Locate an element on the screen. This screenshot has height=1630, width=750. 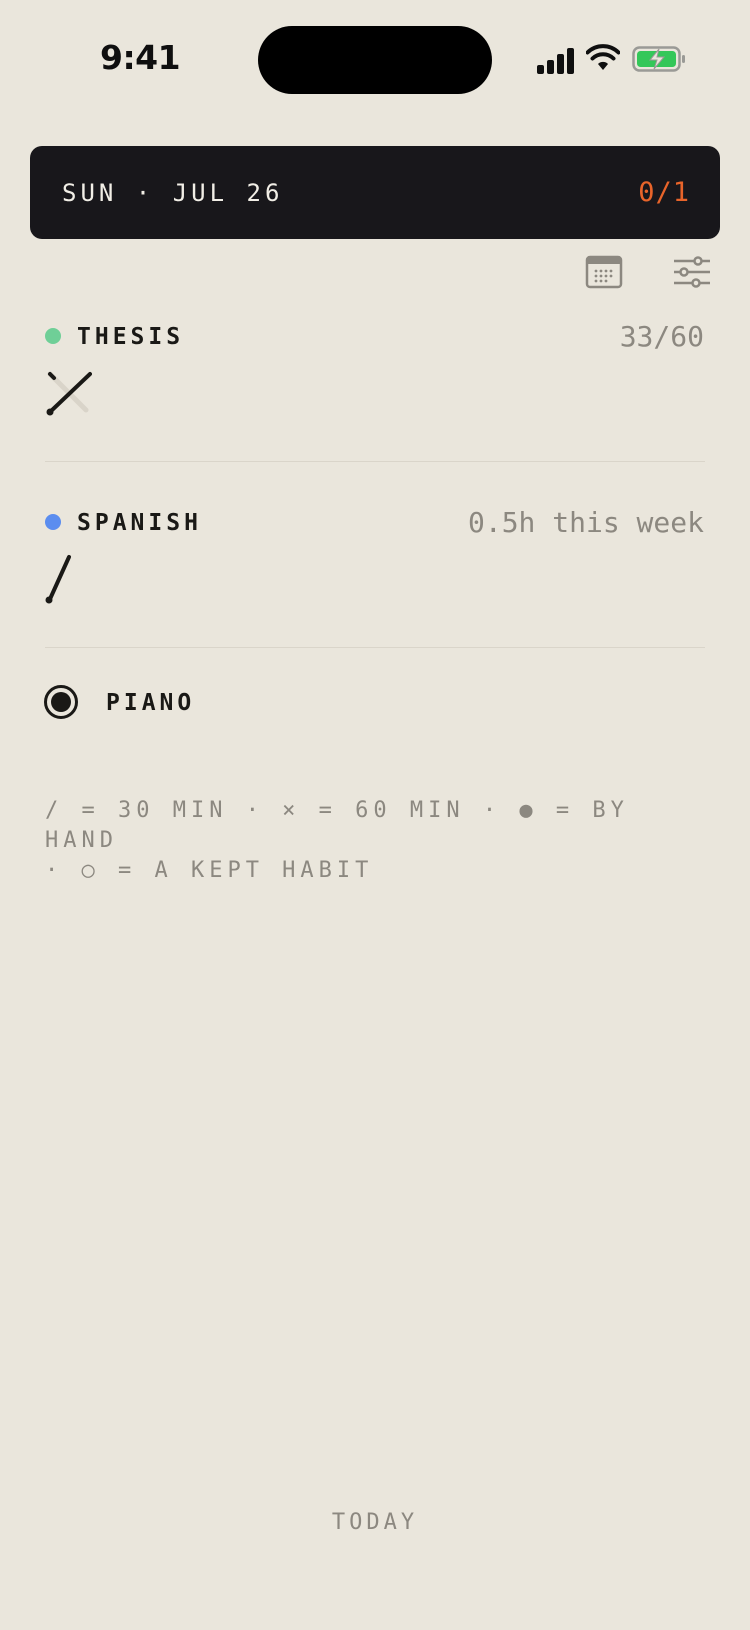
habit-name: THESIS is located at coordinates (131, 337).